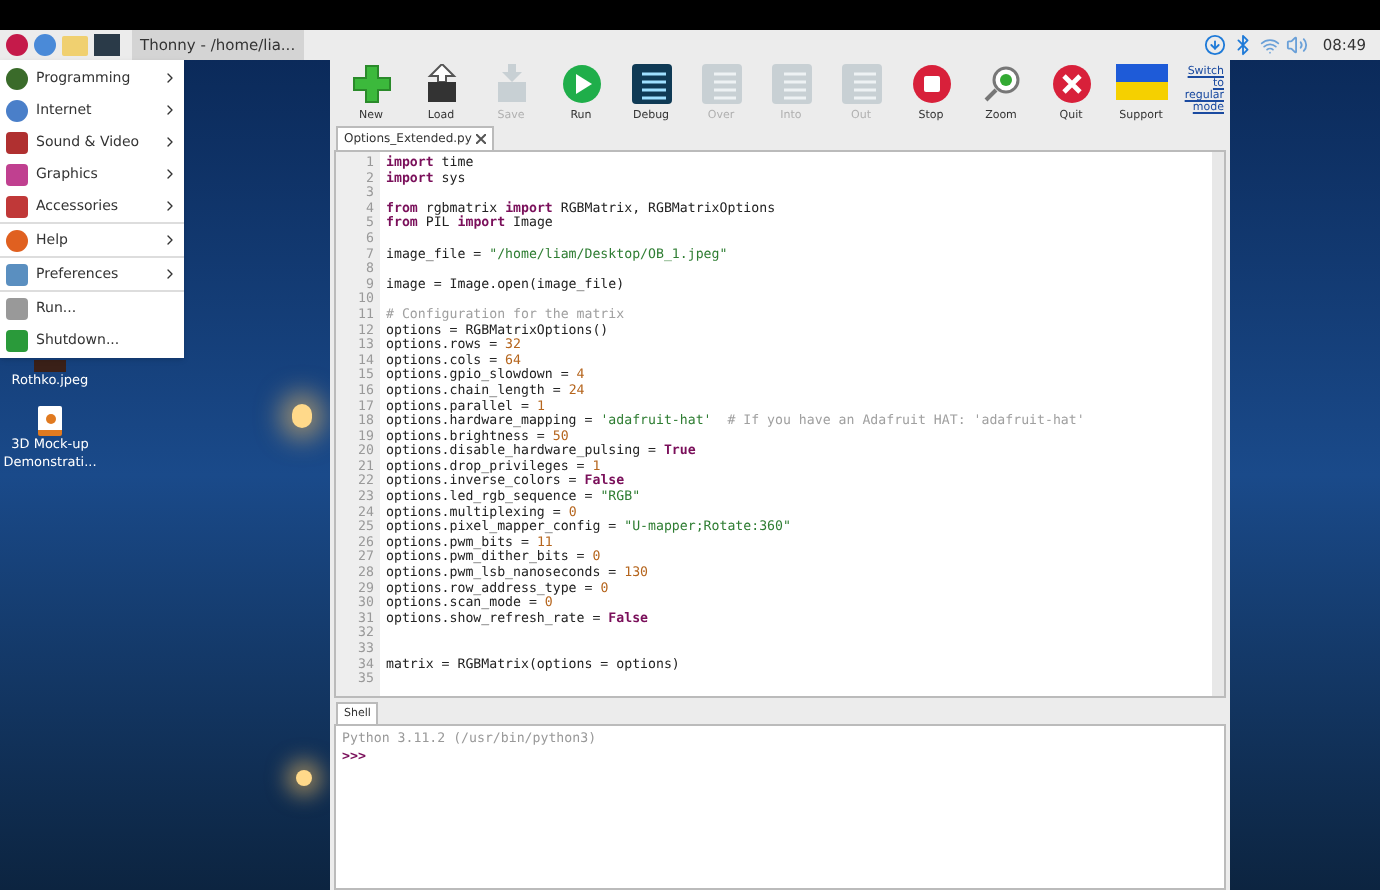 Image resolution: width=1380 pixels, height=890 pixels. What do you see at coordinates (50, 421) in the screenshot?
I see `video-file-icon` at bounding box center [50, 421].